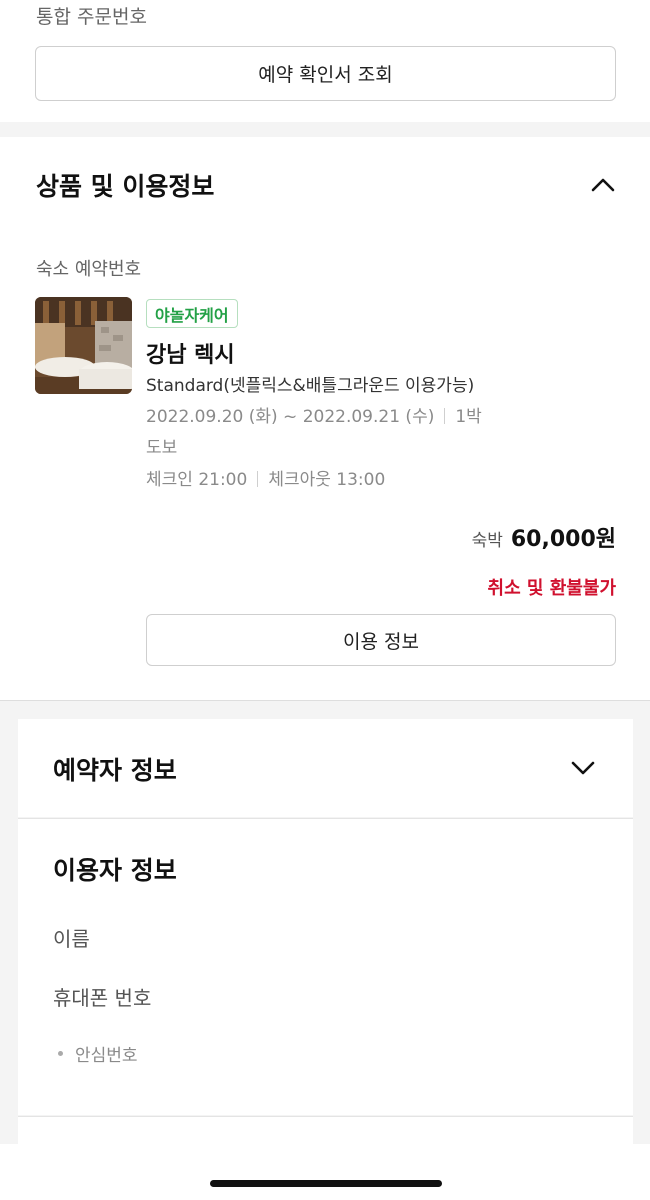 This screenshot has width=650, height=1200. Describe the element at coordinates (487, 541) in the screenshot. I see `price-label: 숙박` at that location.